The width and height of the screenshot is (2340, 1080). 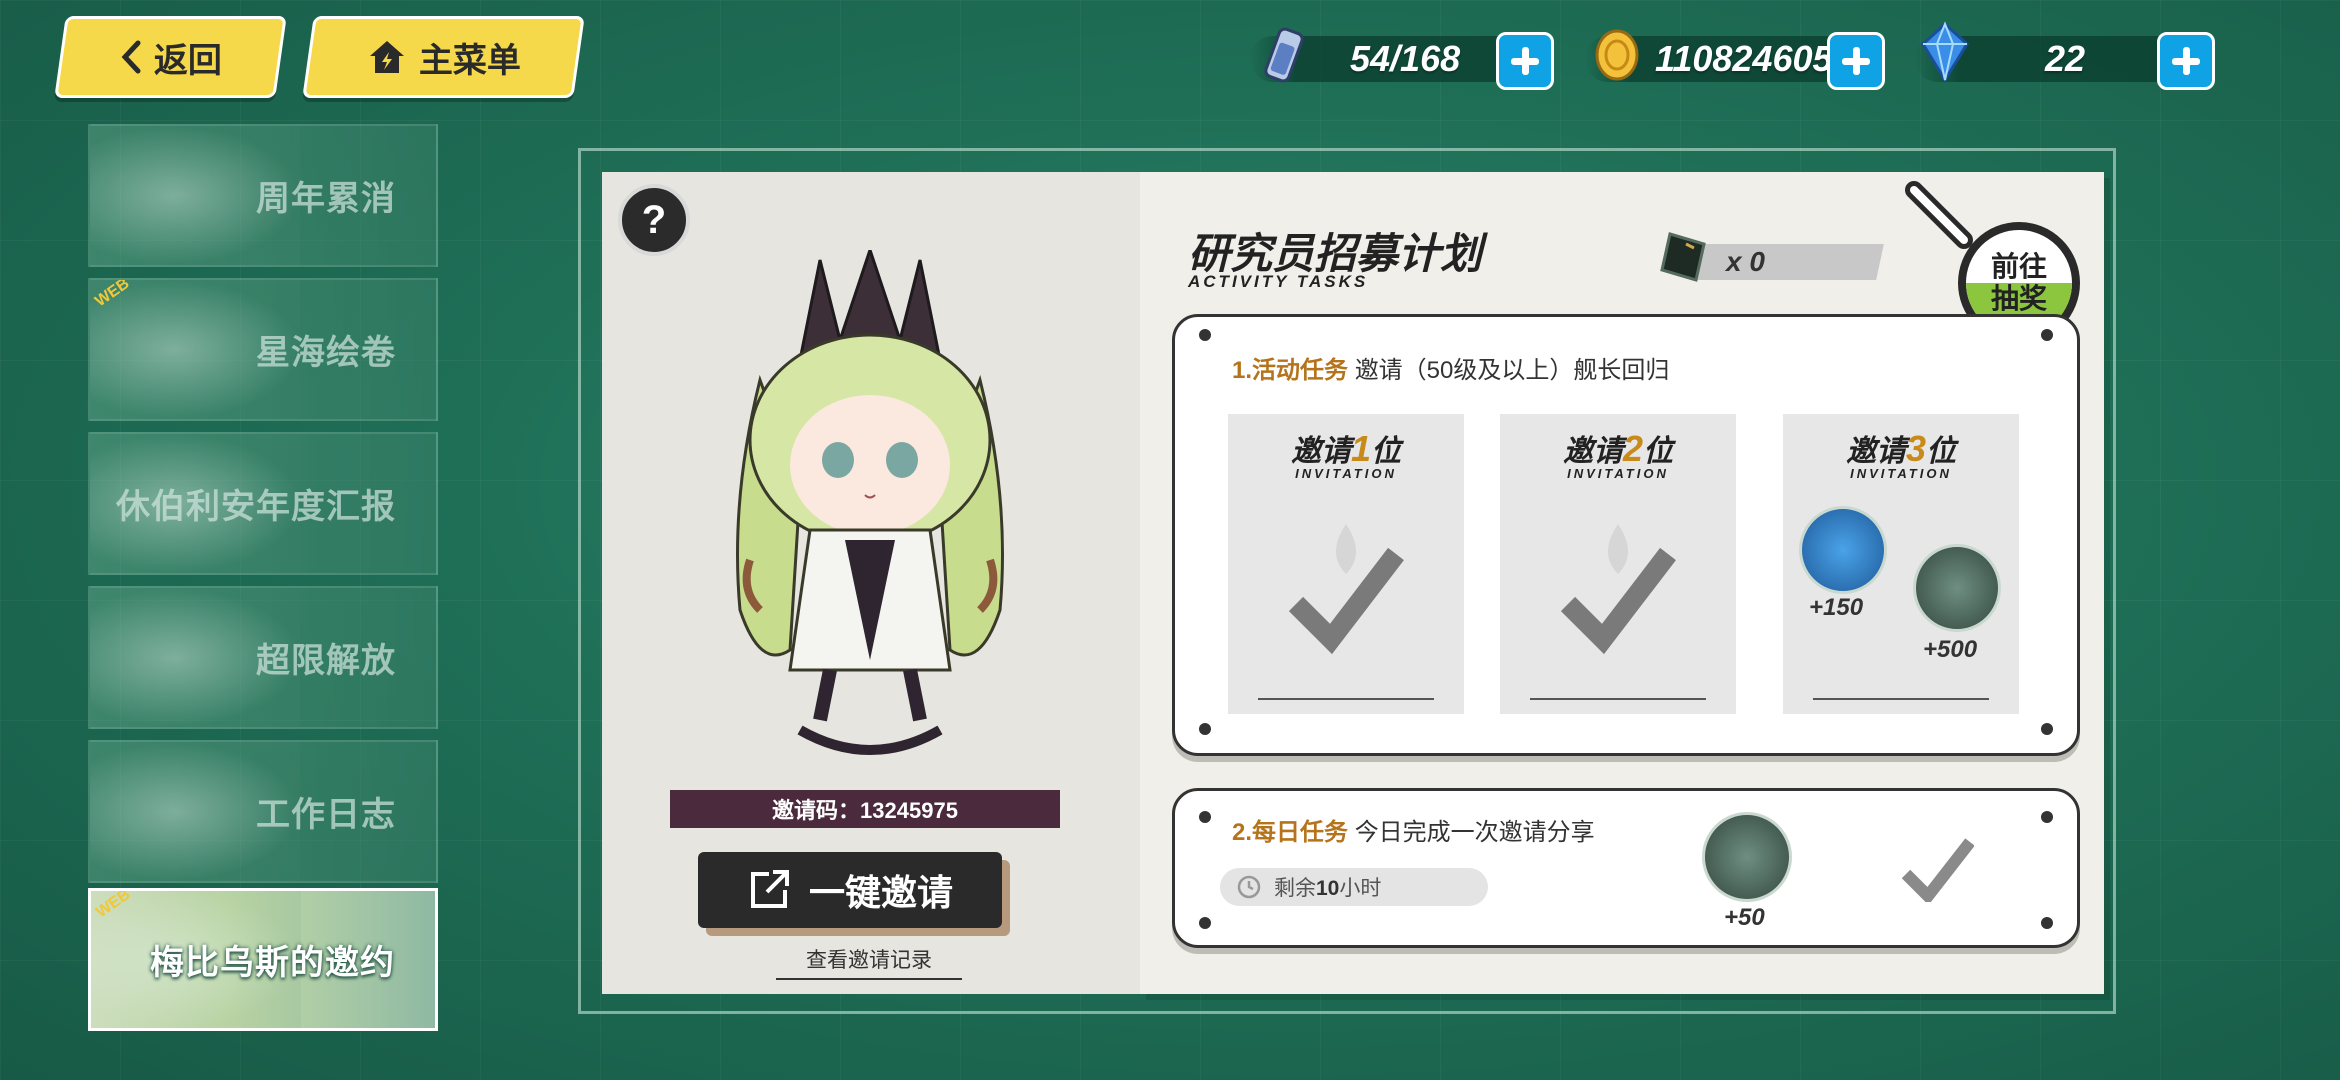 What do you see at coordinates (1346, 448) in the screenshot?
I see `slot-title: 邀请1位` at bounding box center [1346, 448].